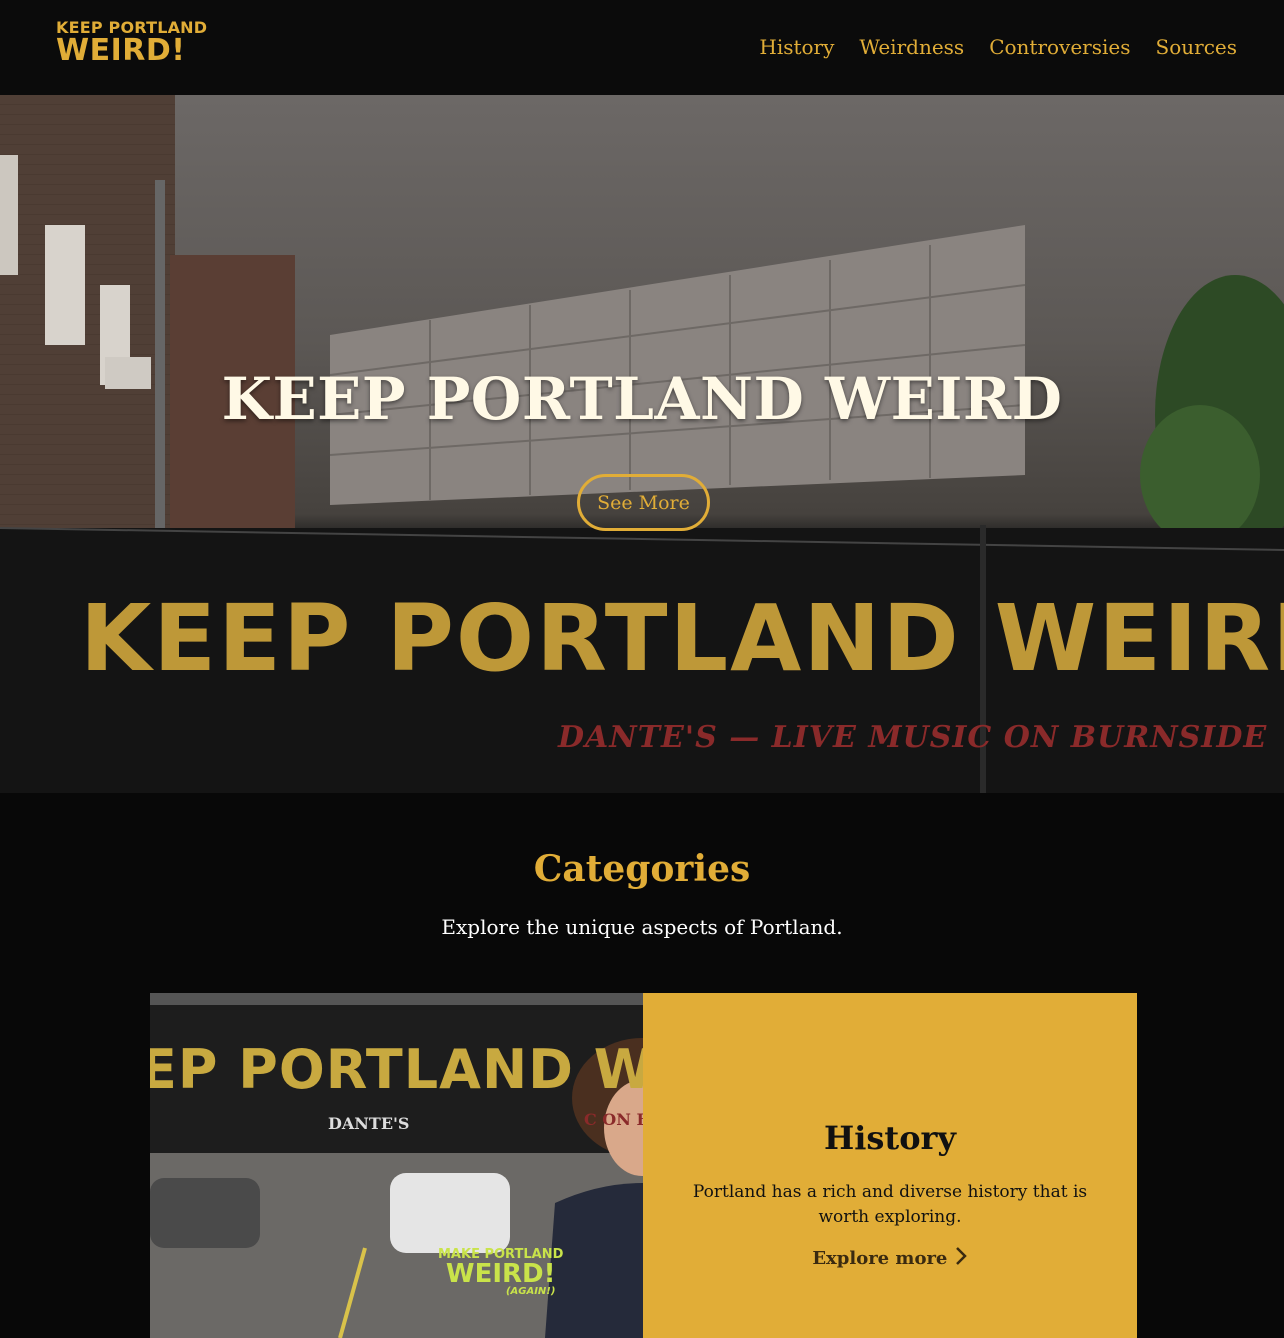  I want to click on explore-more-link: Explore more, so click(890, 1258).